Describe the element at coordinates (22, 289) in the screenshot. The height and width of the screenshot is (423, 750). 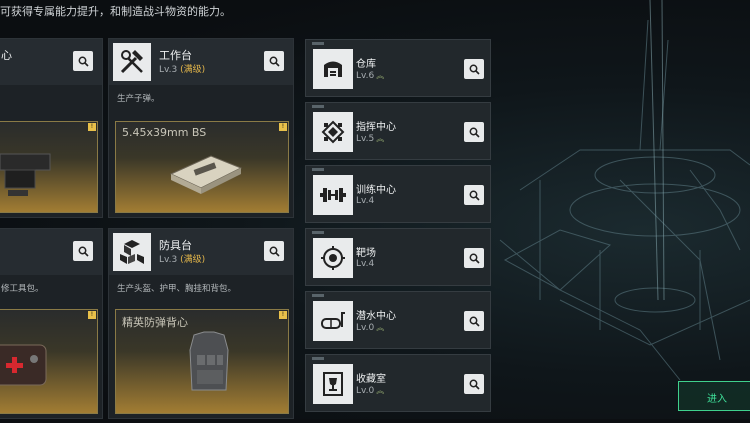
I see `facility-description: 修工具包。` at that location.